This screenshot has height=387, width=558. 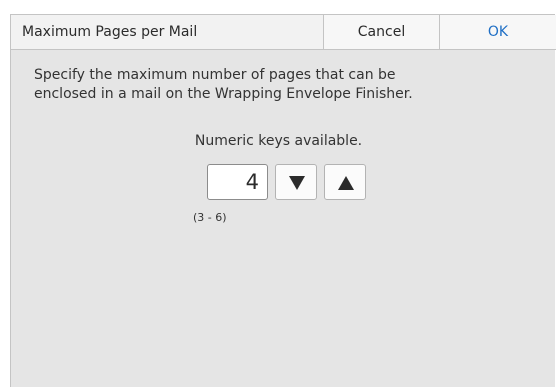 I want to click on max-pages-value-field: 4, so click(x=237, y=182).